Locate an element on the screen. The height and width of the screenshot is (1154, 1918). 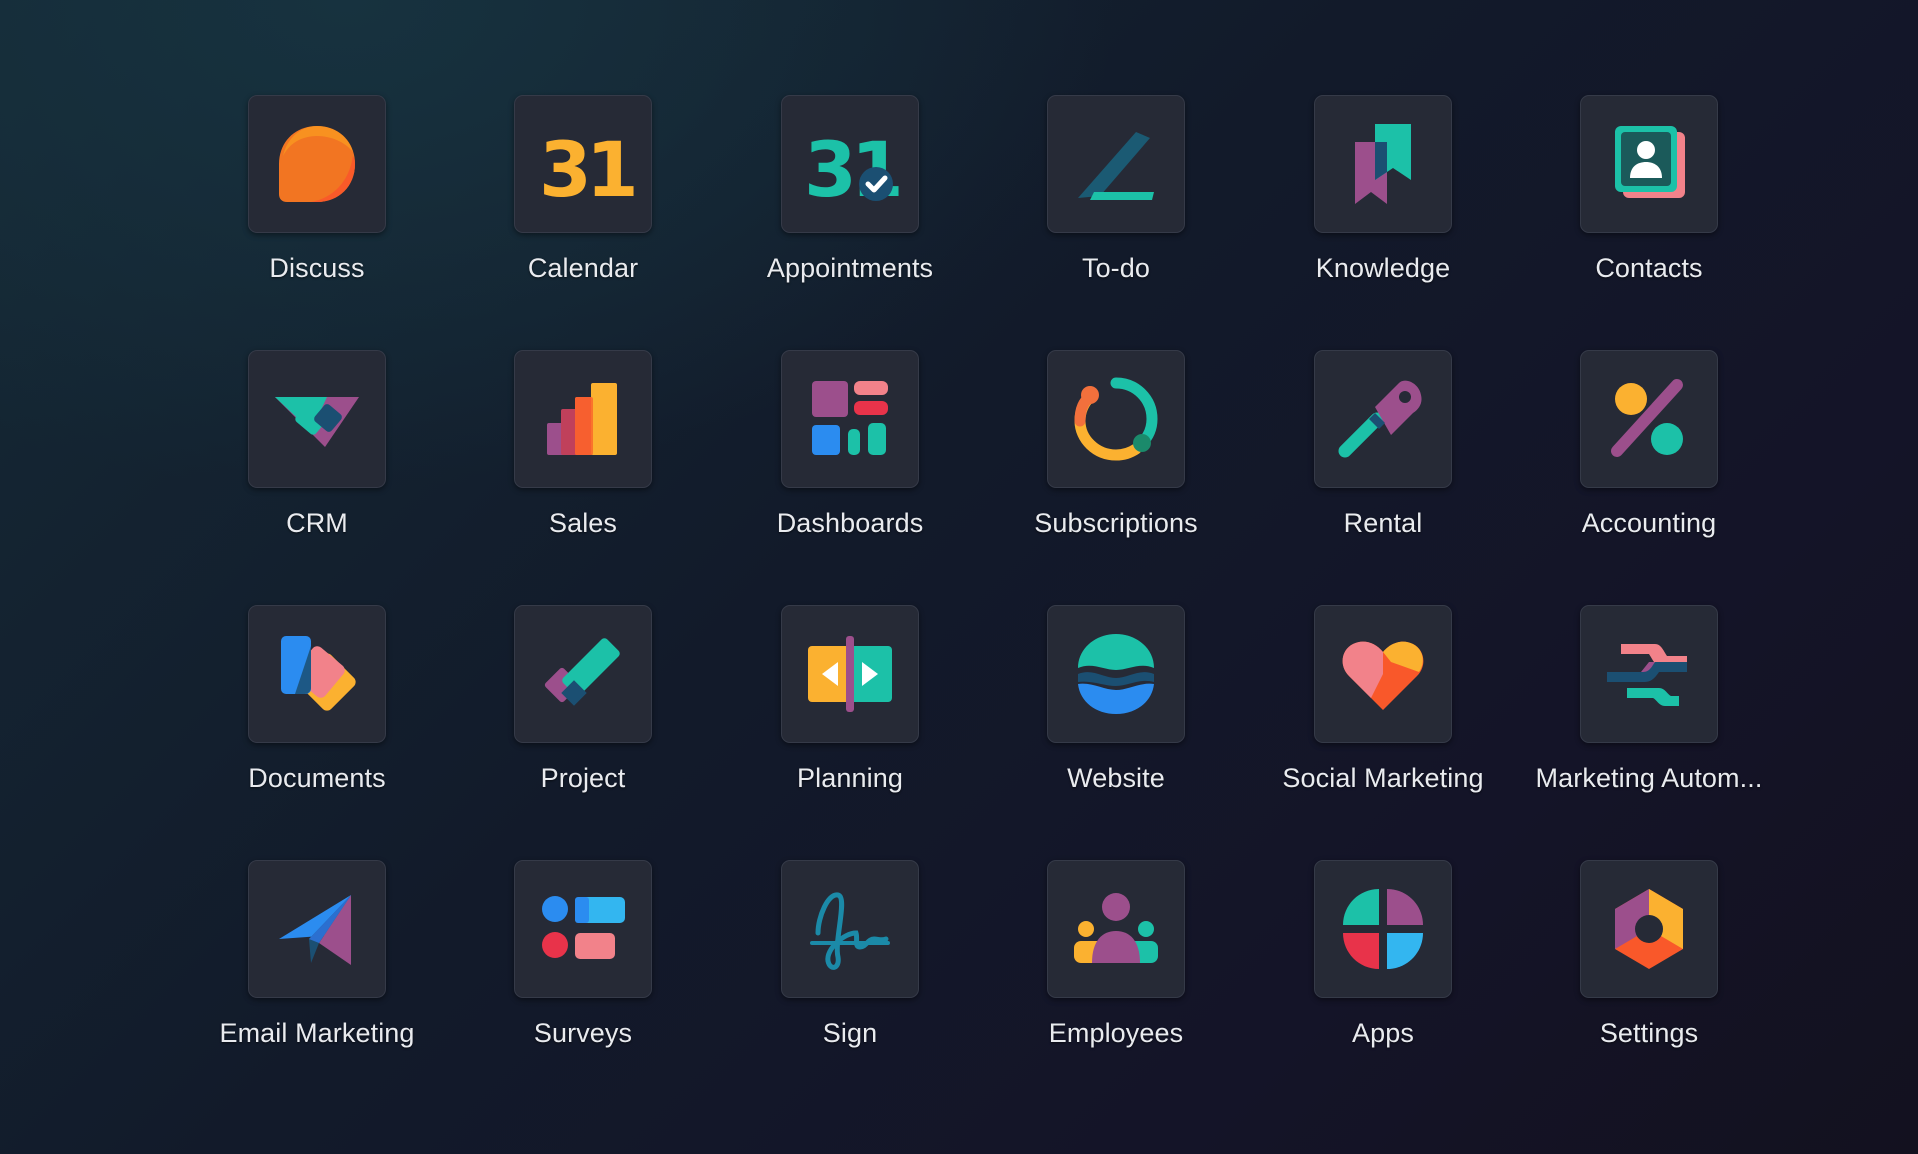
website-icon is located at coordinates (1116, 674).